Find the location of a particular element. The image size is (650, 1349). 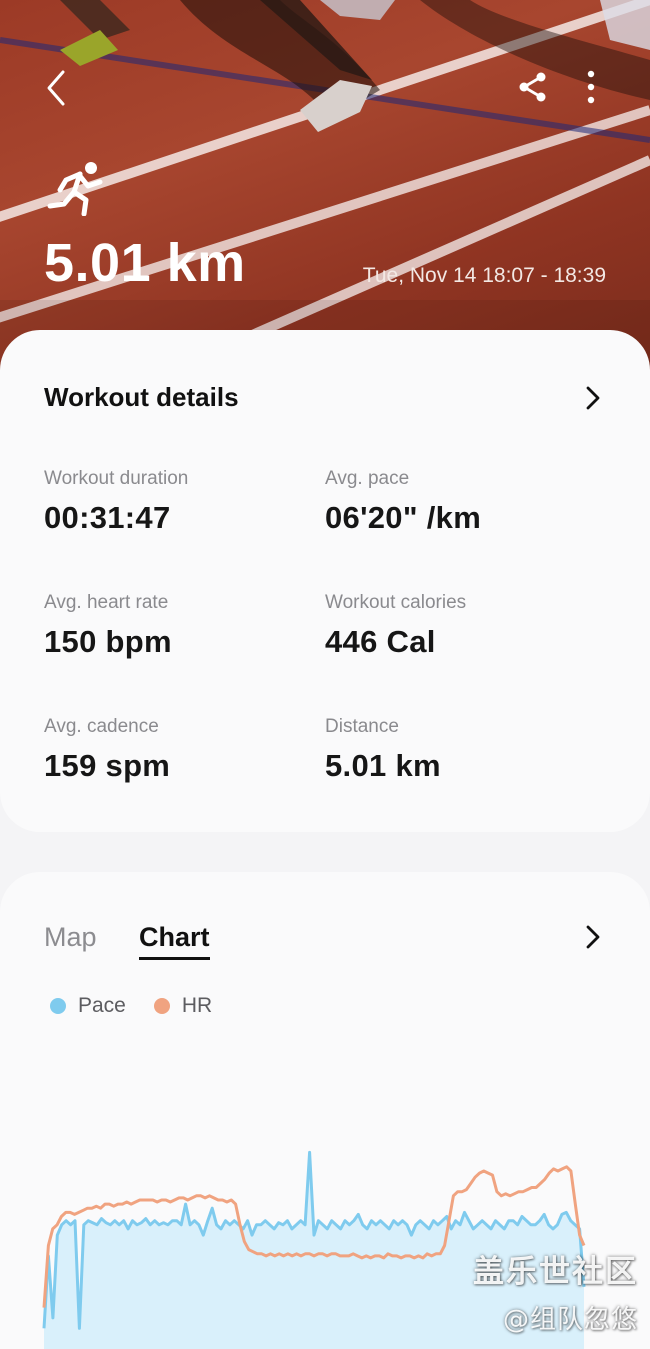

running-icon is located at coordinates (75, 189).